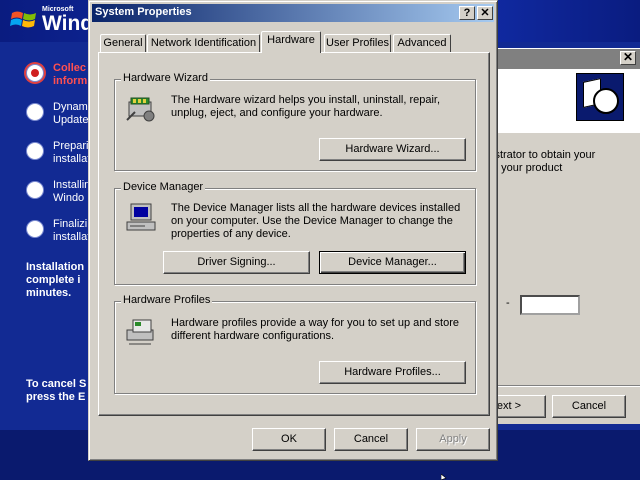 This screenshot has width=640, height=480. Describe the element at coordinates (600, 97) in the screenshot. I see `cd-package-icon` at that location.